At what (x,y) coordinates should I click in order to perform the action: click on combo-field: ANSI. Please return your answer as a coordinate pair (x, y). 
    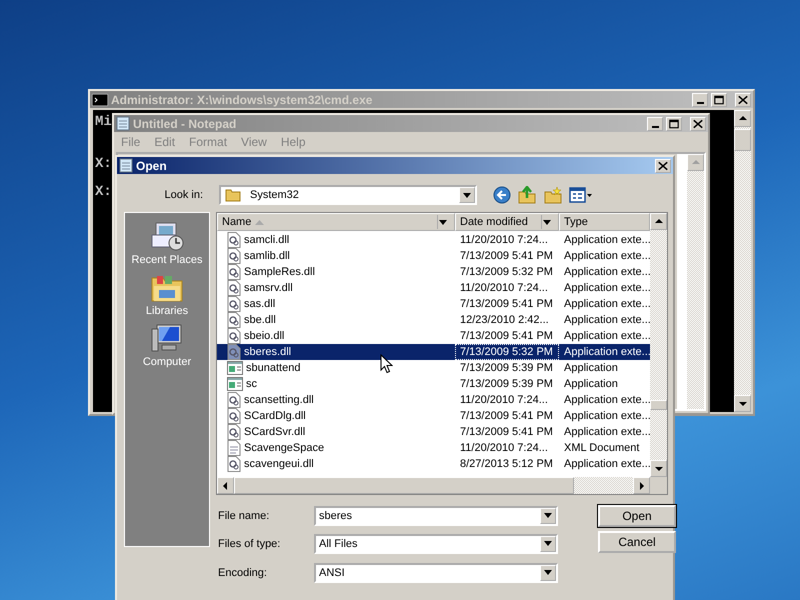
    Looking at the image, I should click on (436, 572).